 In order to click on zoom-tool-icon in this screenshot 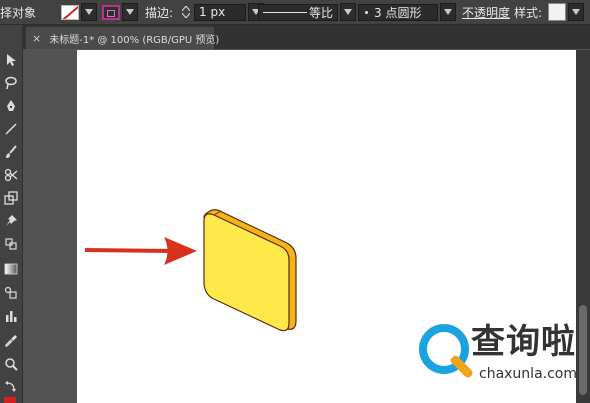, I will do `click(11, 364)`.